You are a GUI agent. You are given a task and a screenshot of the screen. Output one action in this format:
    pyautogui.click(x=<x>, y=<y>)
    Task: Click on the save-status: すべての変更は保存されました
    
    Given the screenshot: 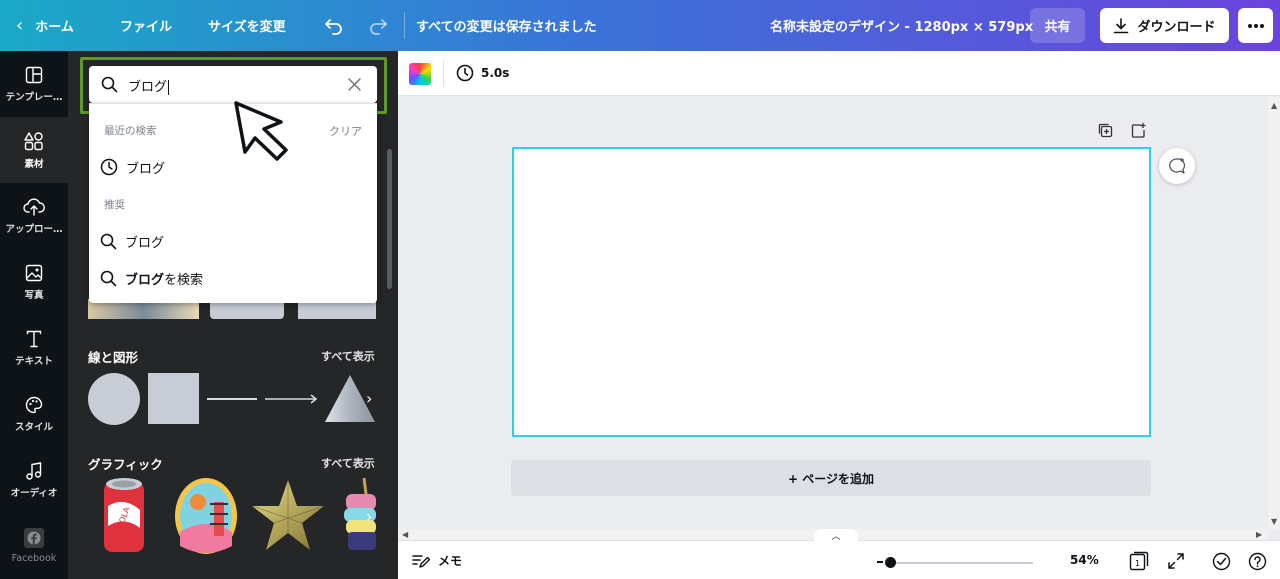 What is the action you would take?
    pyautogui.click(x=506, y=27)
    